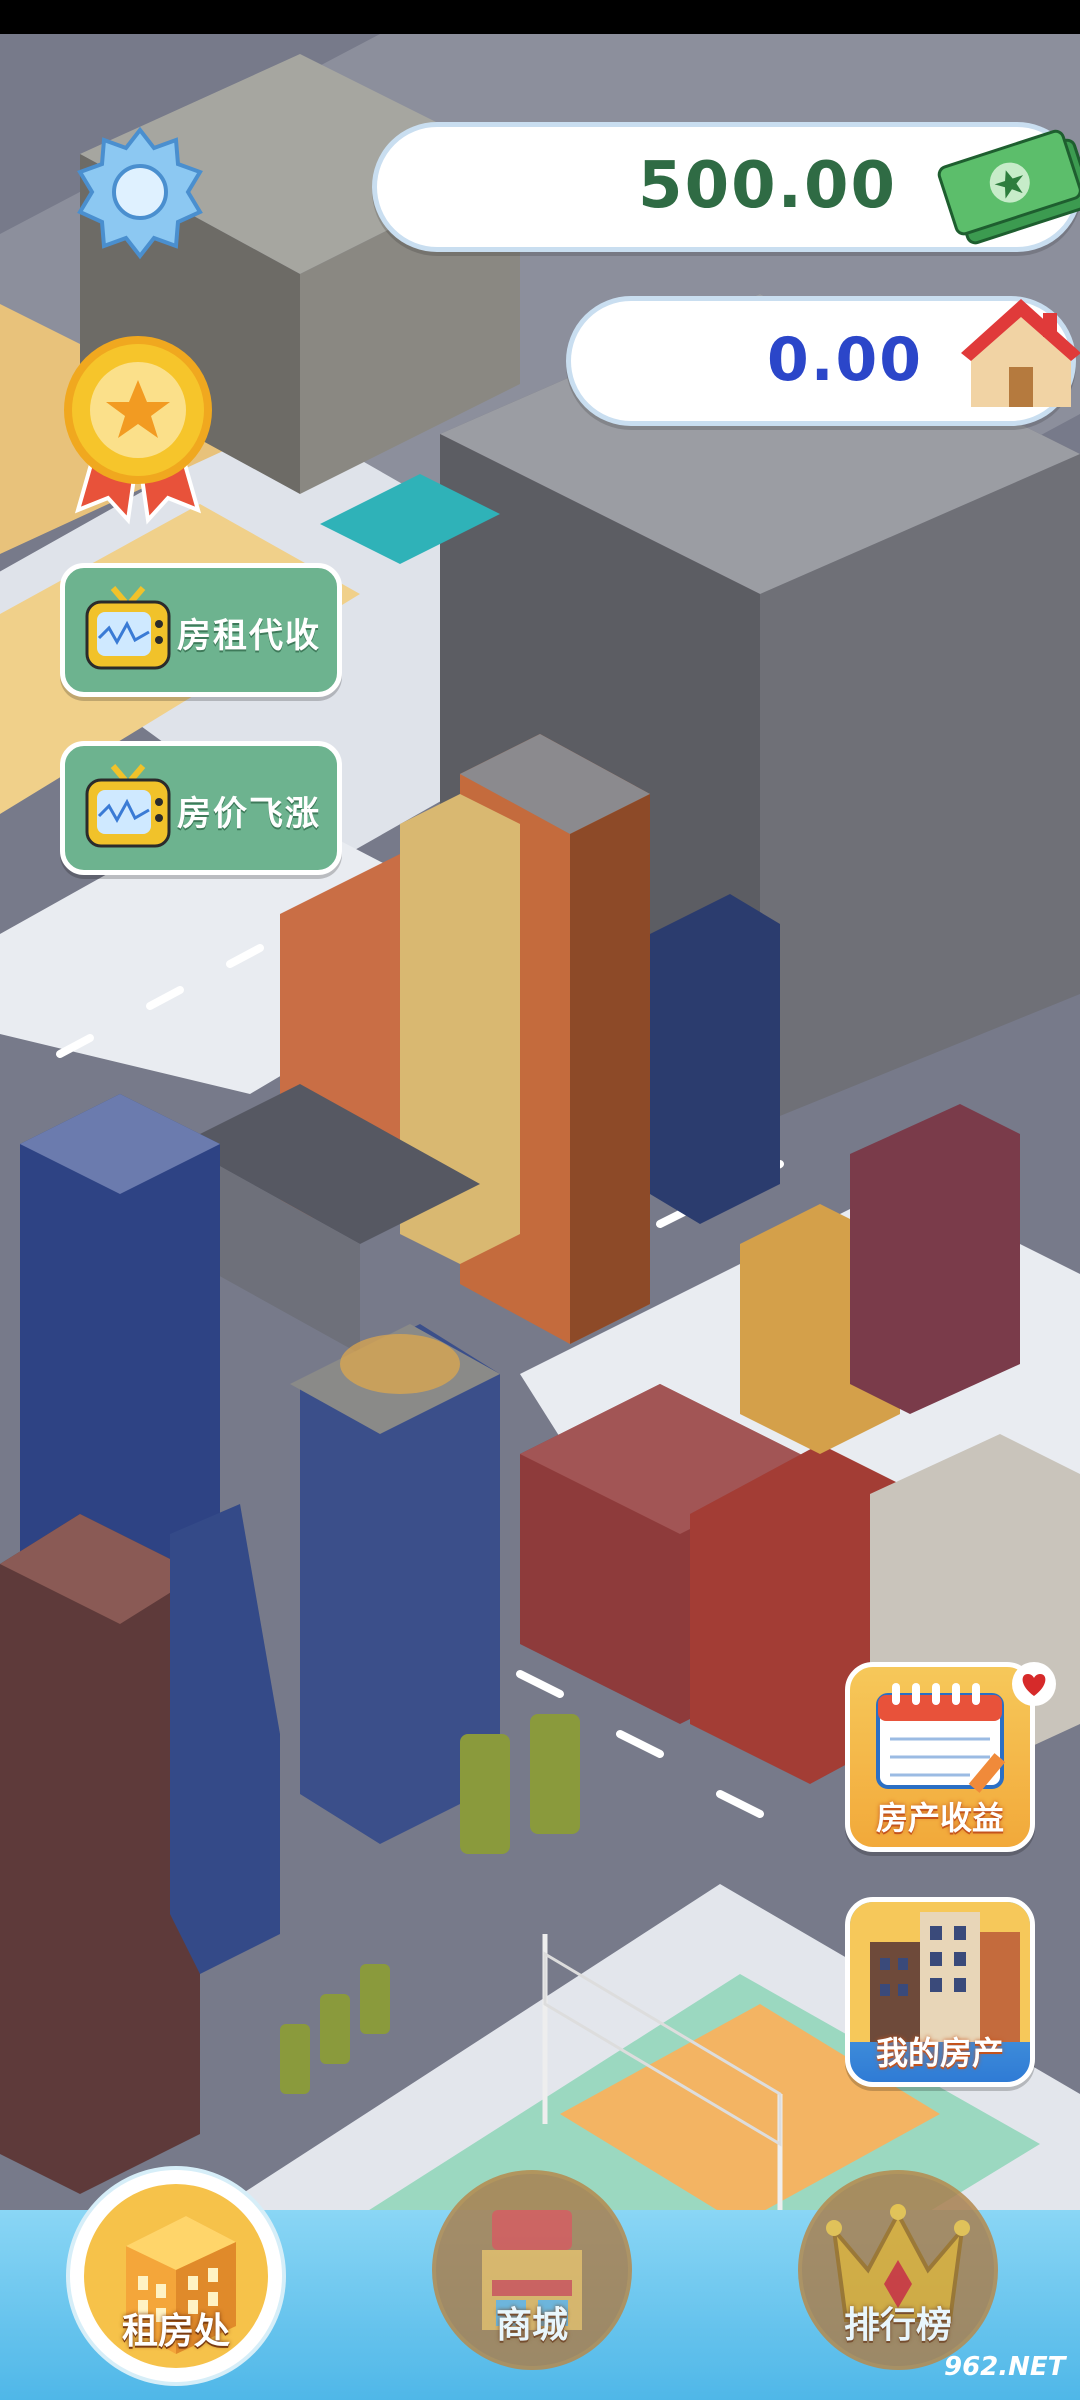 The height and width of the screenshot is (2400, 1080). Describe the element at coordinates (767, 186) in the screenshot. I see `money-value: 500.00` at that location.